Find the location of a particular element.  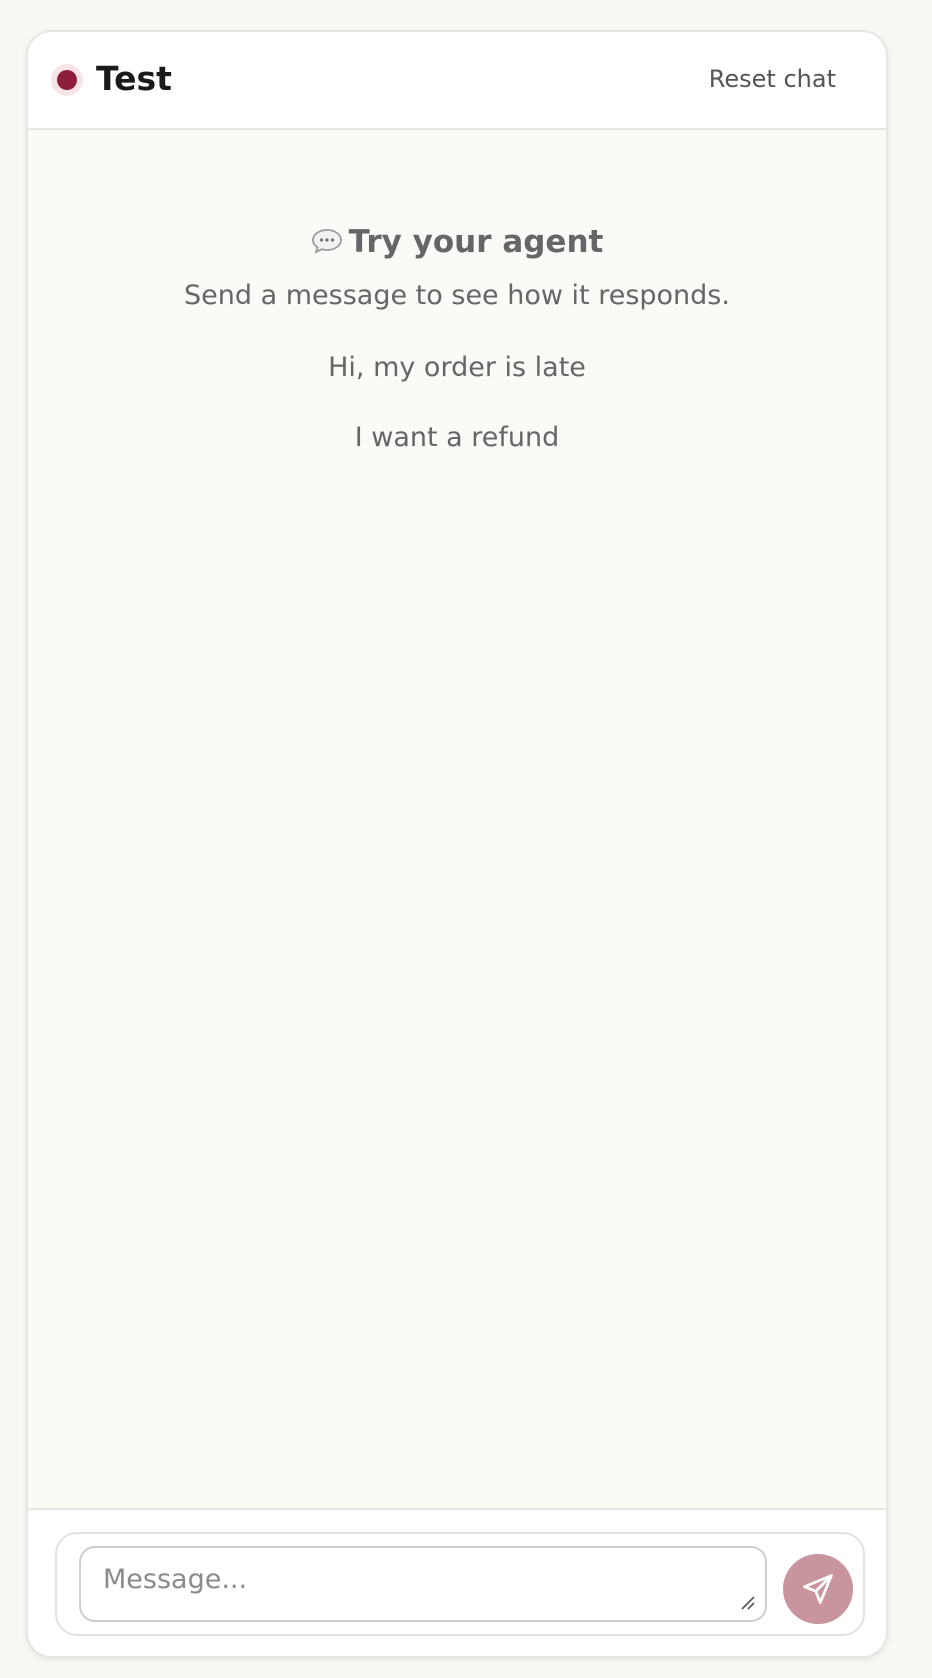

send-button is located at coordinates (818, 1589).